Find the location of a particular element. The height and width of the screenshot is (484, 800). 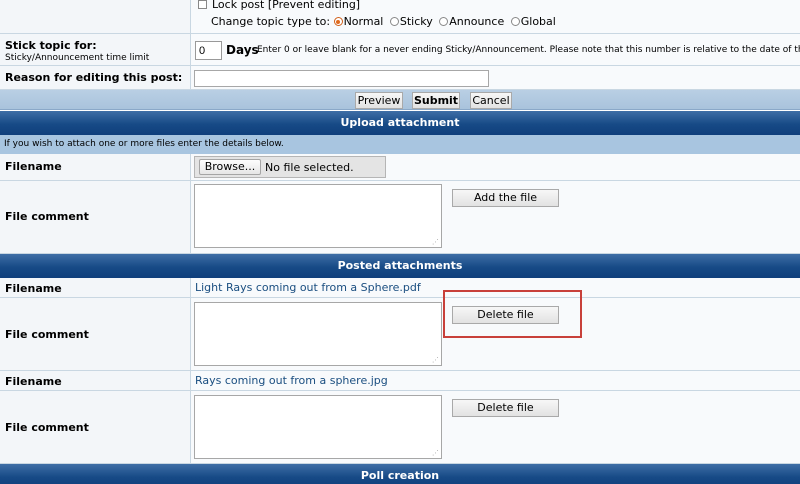

radio-global: Global is located at coordinates (533, 21).